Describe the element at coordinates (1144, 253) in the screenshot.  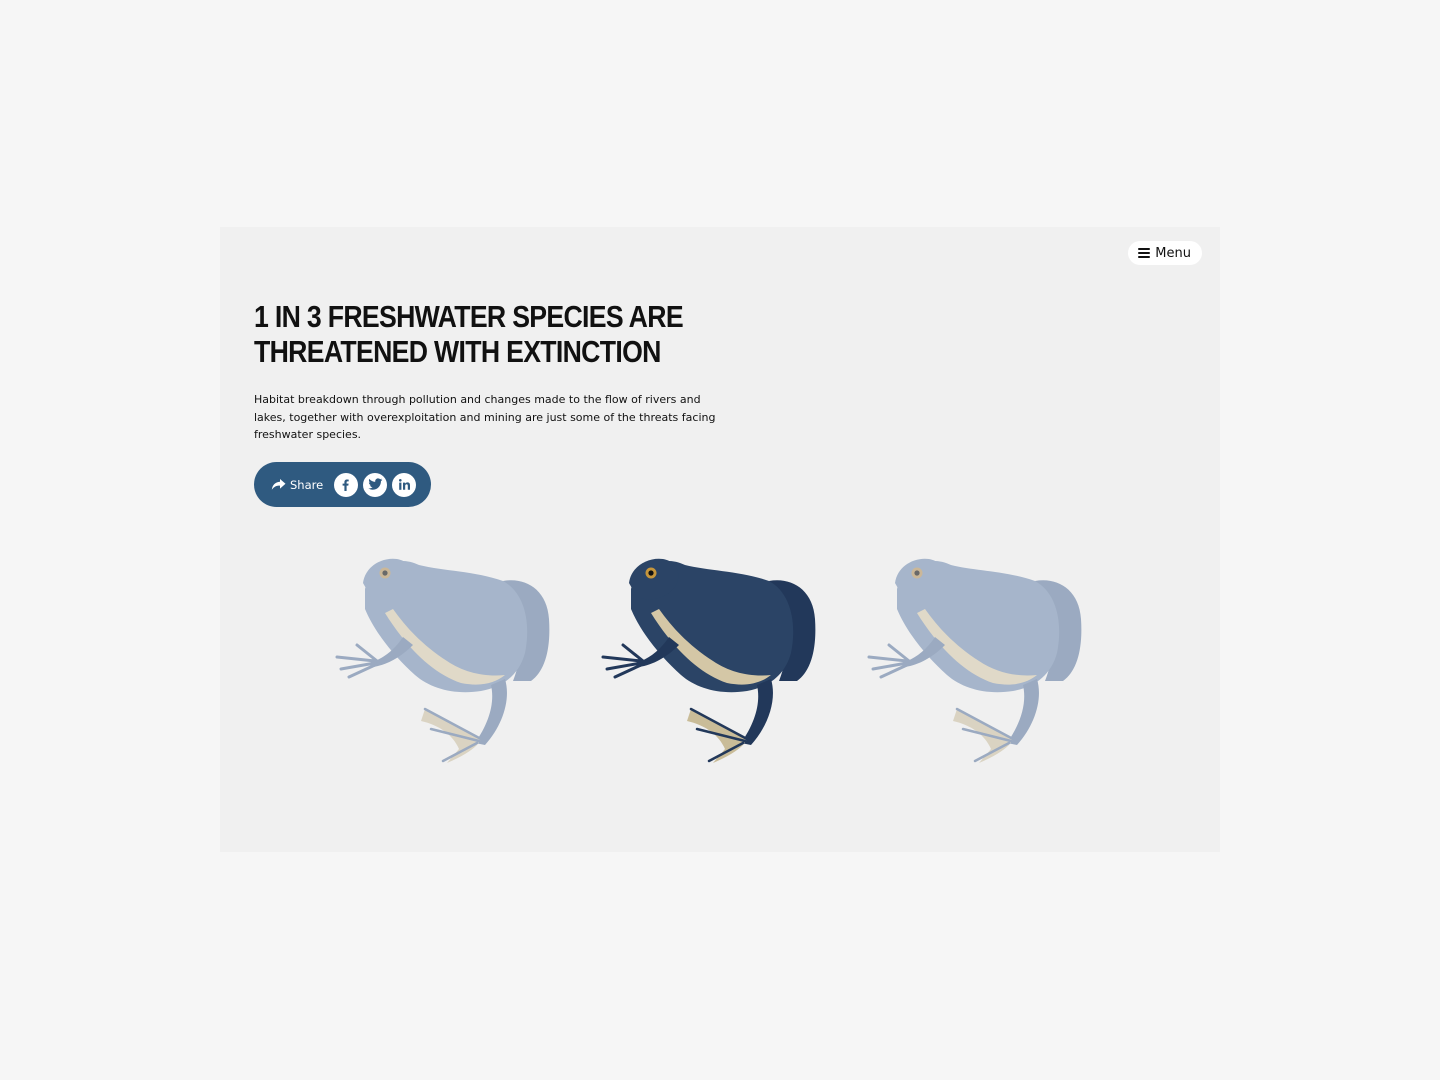
I see `hamburger-icon` at that location.